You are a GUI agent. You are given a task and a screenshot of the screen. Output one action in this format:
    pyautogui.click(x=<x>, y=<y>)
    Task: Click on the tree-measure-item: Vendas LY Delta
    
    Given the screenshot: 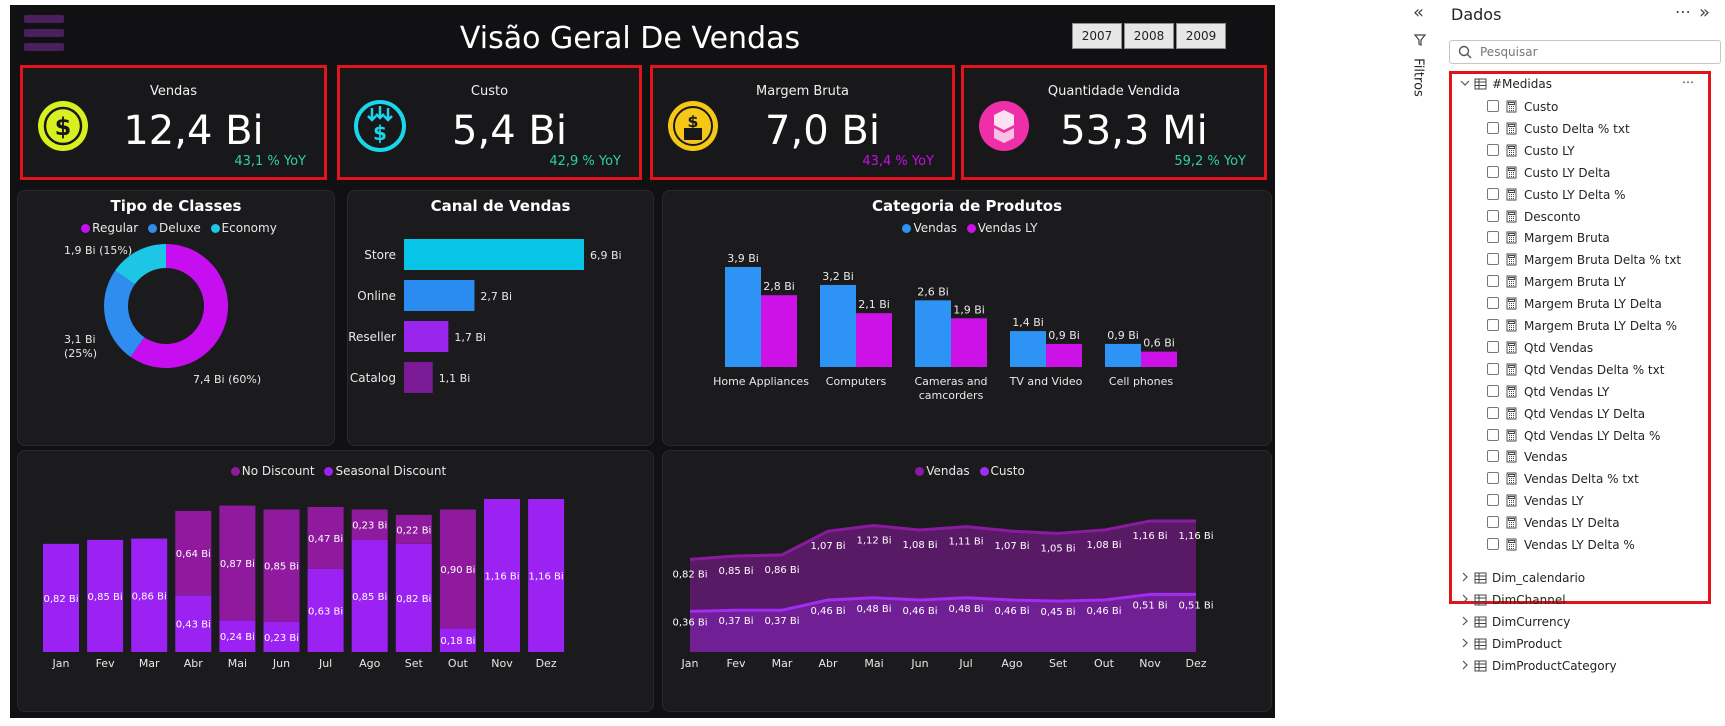 What is the action you would take?
    pyautogui.click(x=1603, y=523)
    